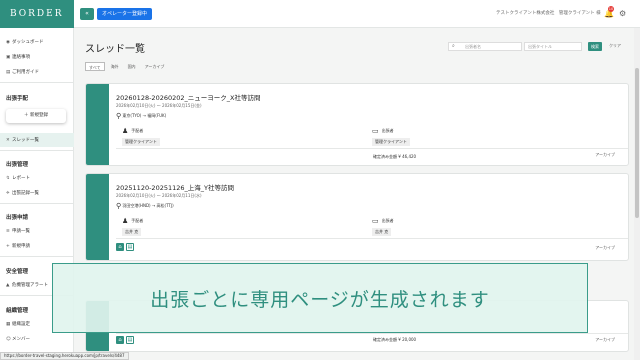  What do you see at coordinates (22, 193) in the screenshot?
I see `sidebar-item-records: ✈ 出張記録一覧` at bounding box center [22, 193].